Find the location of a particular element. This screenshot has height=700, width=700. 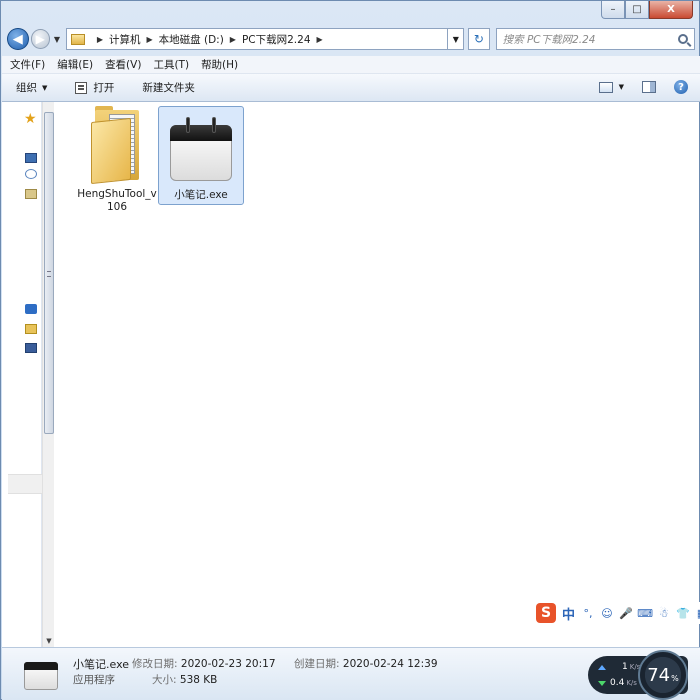

breadcrumb-current-folder: PC下载网2.24 is located at coordinates (276, 39).